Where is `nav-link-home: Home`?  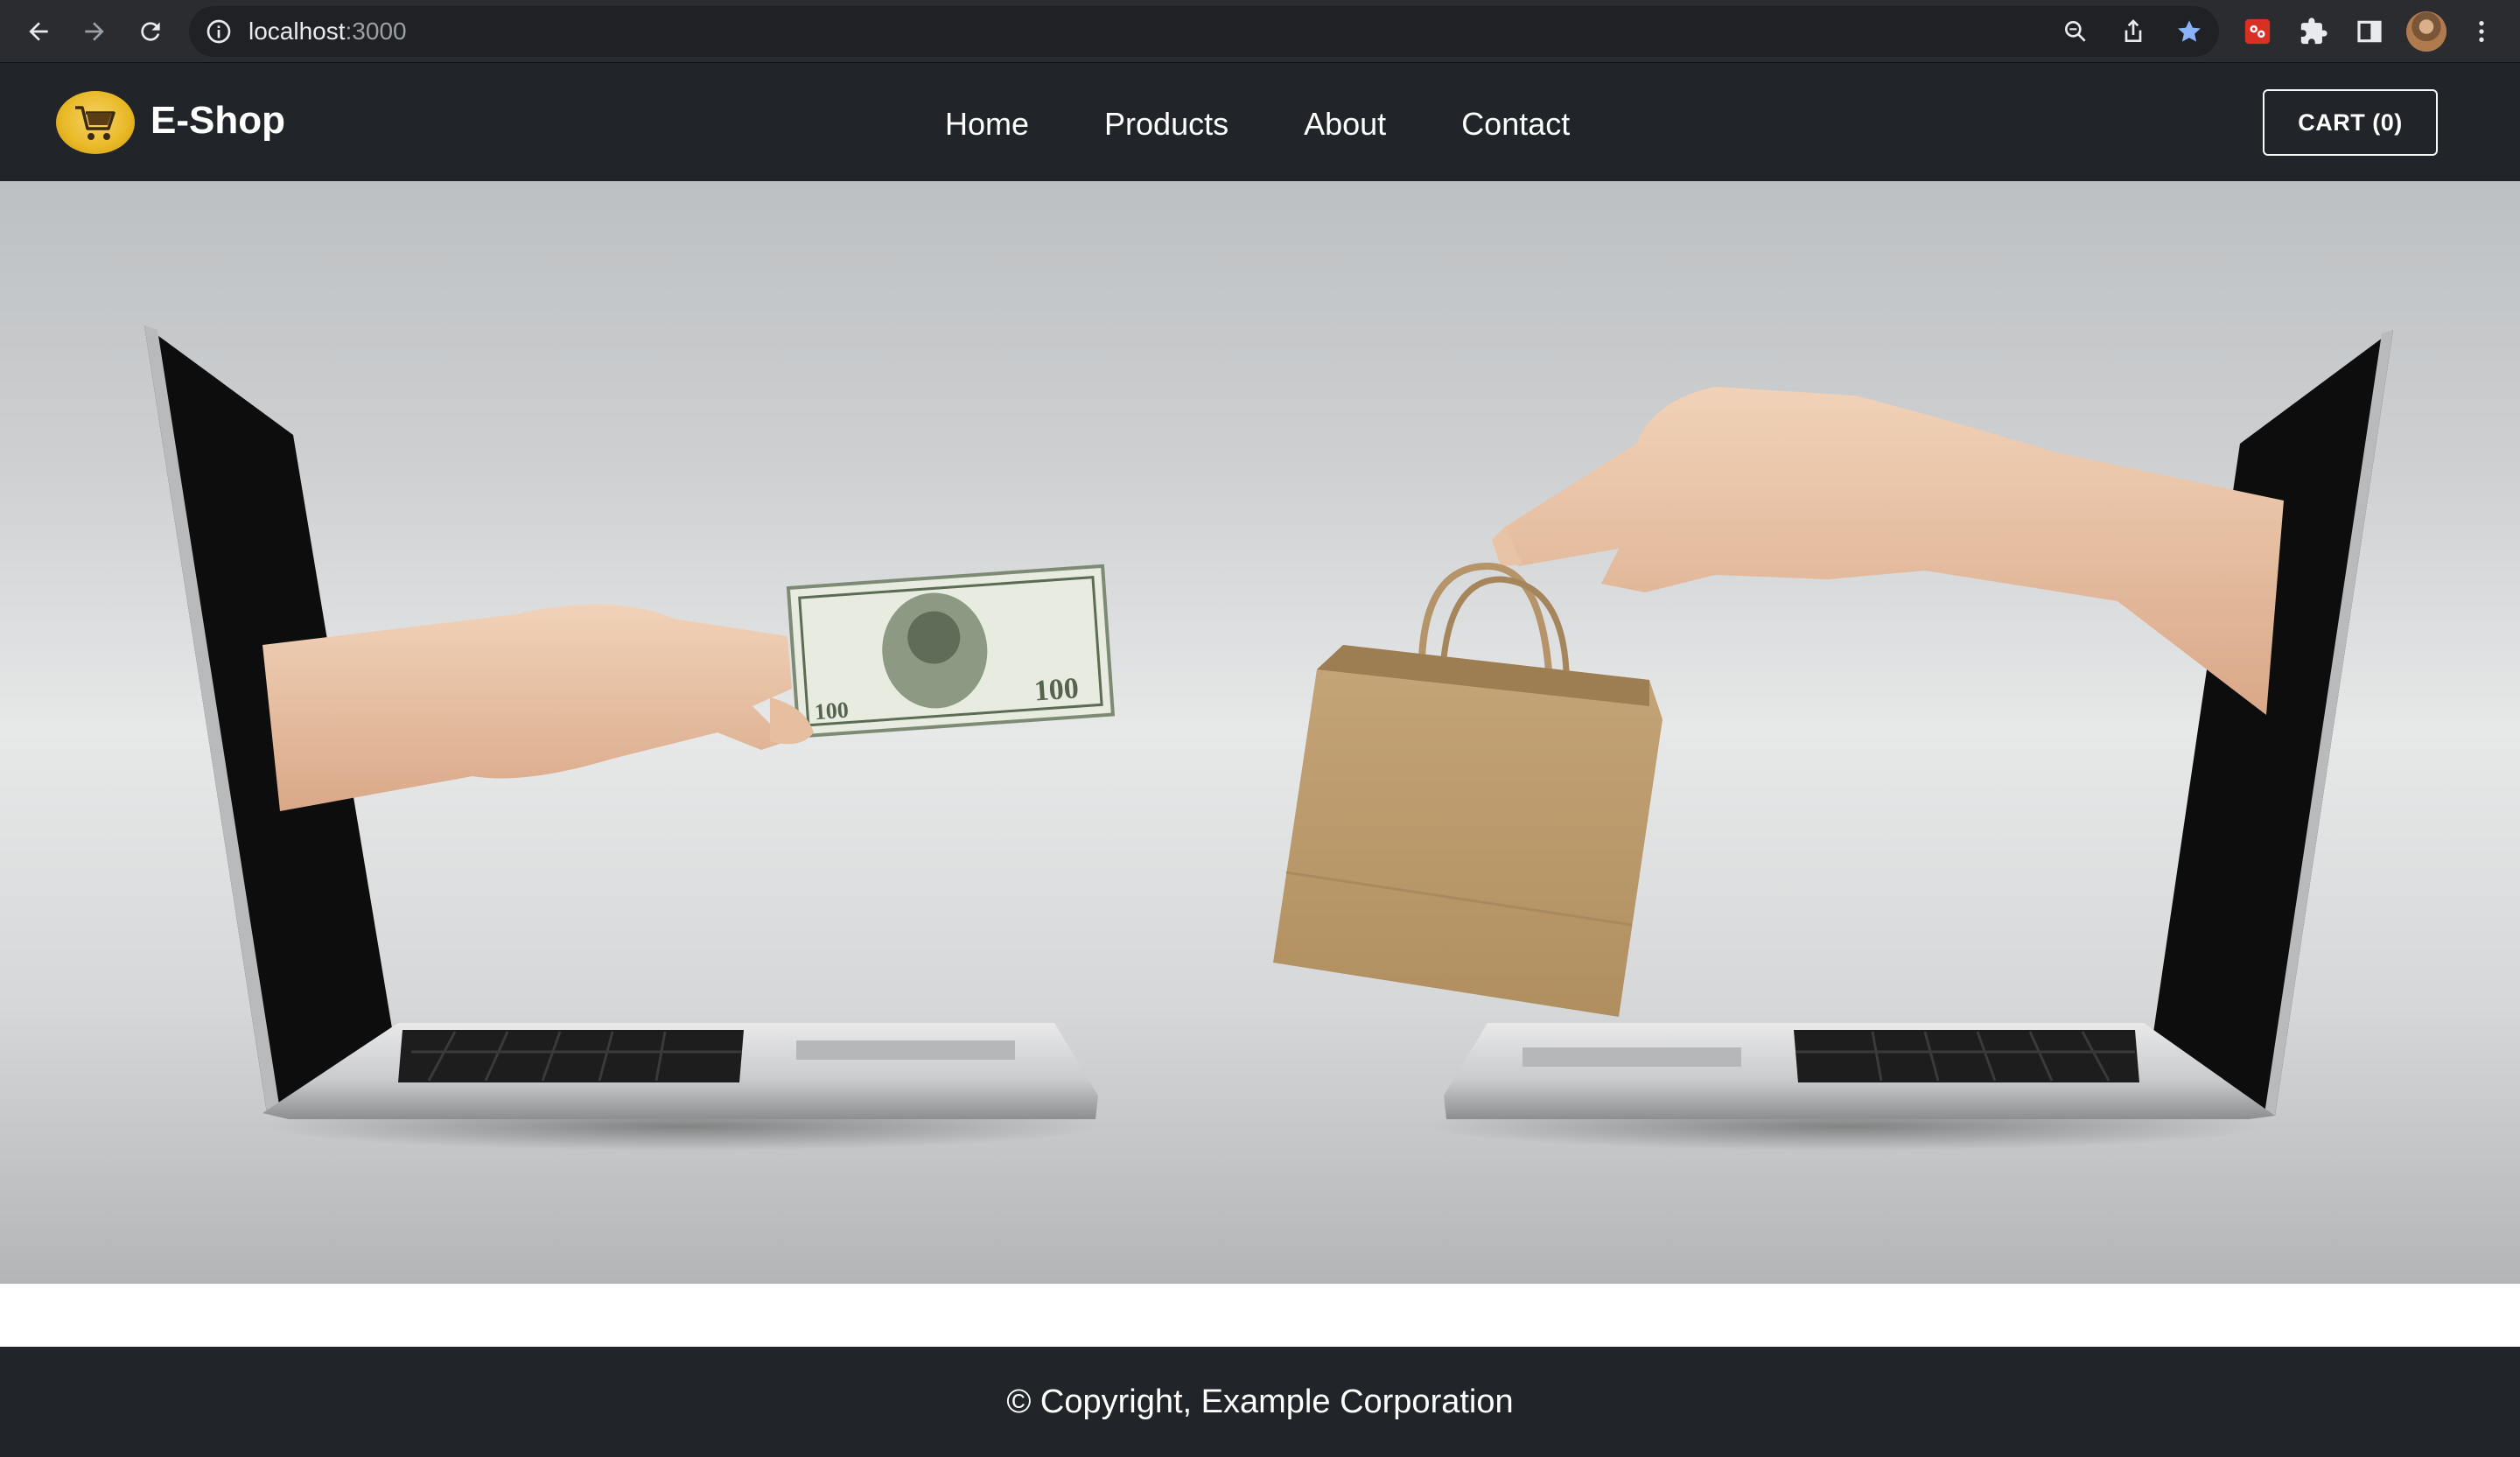 nav-link-home: Home is located at coordinates (987, 124).